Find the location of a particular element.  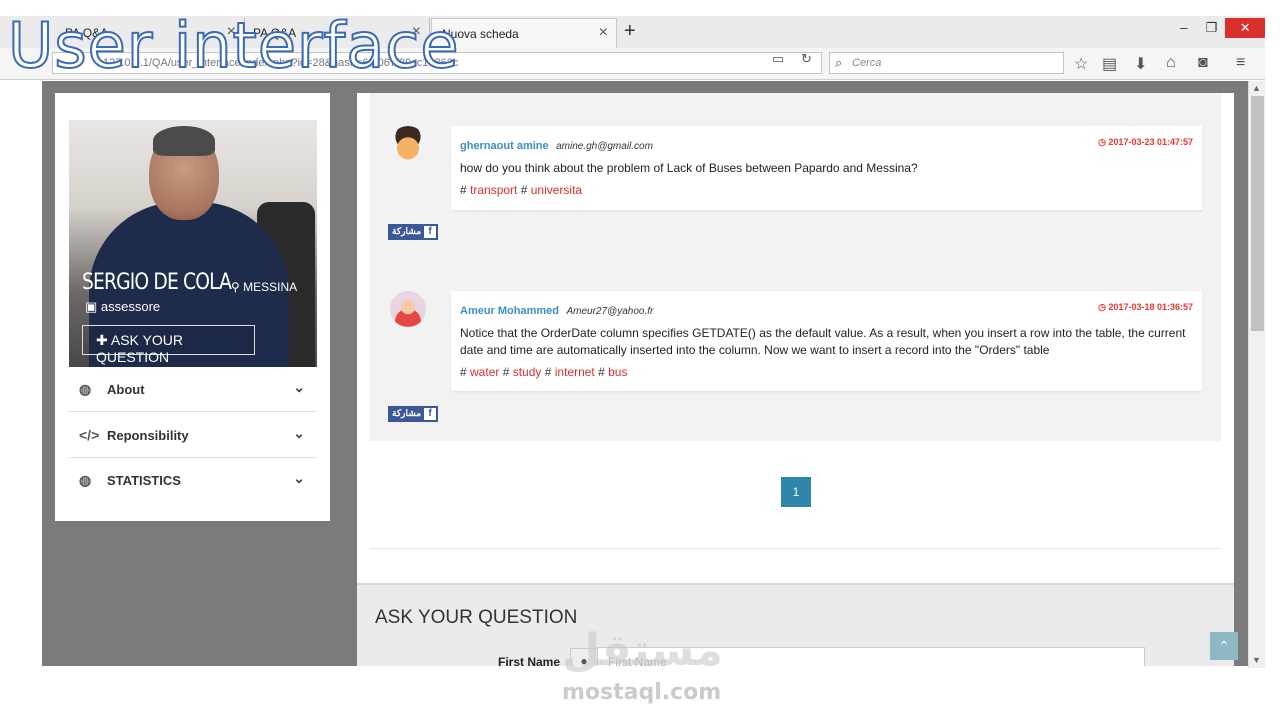

overlay-title: User interface is located at coordinates (233, 46).